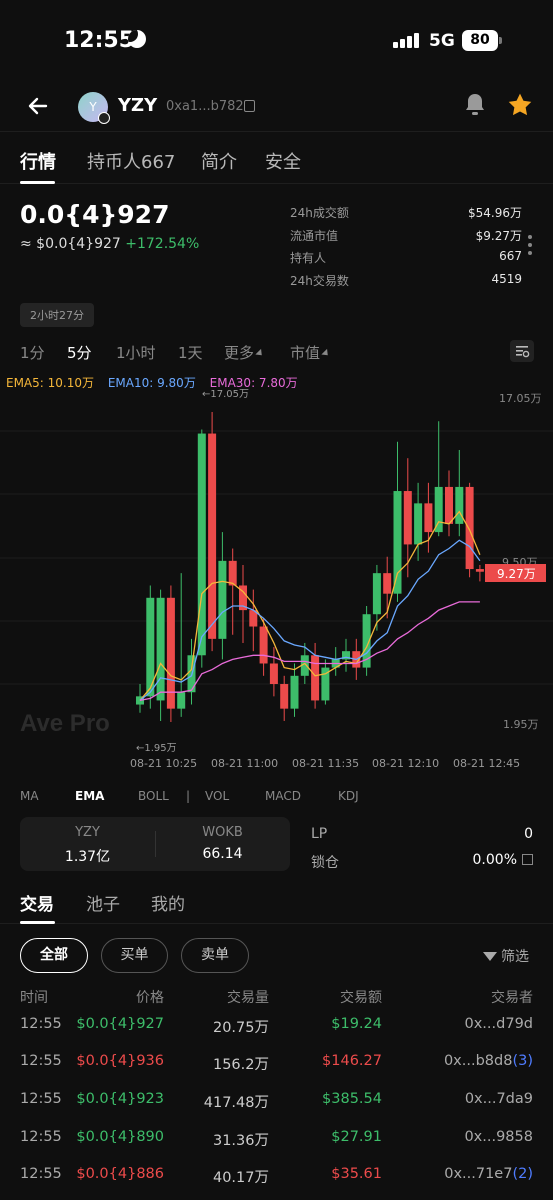 The height and width of the screenshot is (1200, 553). What do you see at coordinates (498, 235) in the screenshot?
I see `stat-value: $9.27万` at bounding box center [498, 235].